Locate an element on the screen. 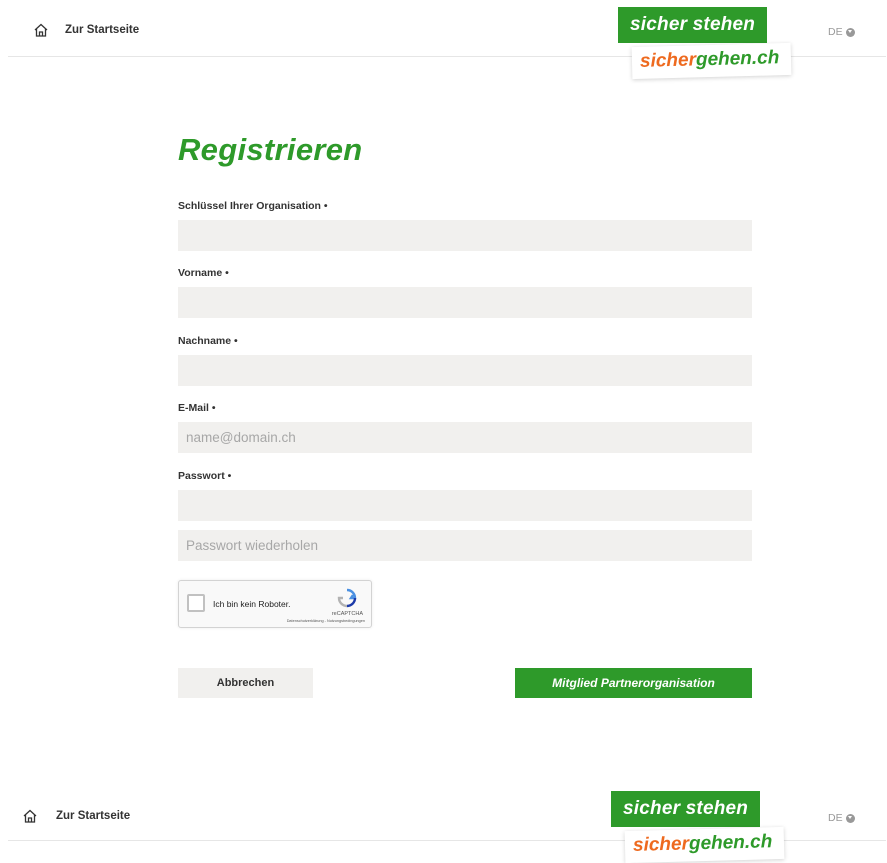 The image size is (887, 863). language-selector: DE is located at coordinates (841, 32).